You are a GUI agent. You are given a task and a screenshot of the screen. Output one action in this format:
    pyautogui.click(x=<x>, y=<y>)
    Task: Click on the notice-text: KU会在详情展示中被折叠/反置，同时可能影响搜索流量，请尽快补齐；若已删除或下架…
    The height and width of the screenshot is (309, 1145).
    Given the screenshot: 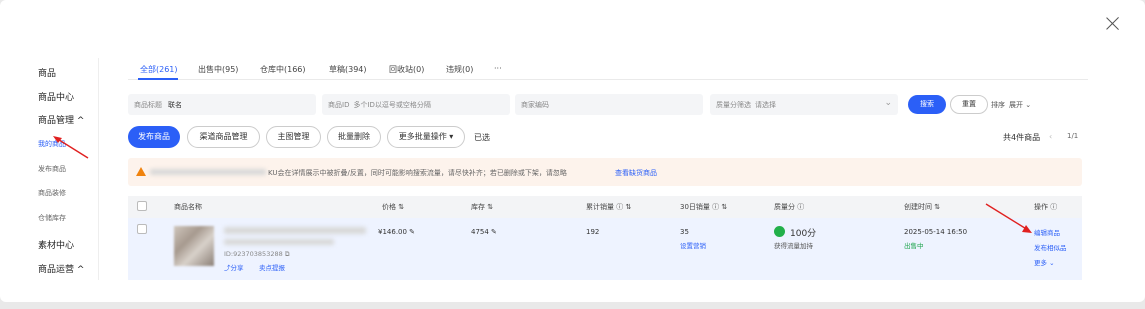 What is the action you would take?
    pyautogui.click(x=417, y=173)
    